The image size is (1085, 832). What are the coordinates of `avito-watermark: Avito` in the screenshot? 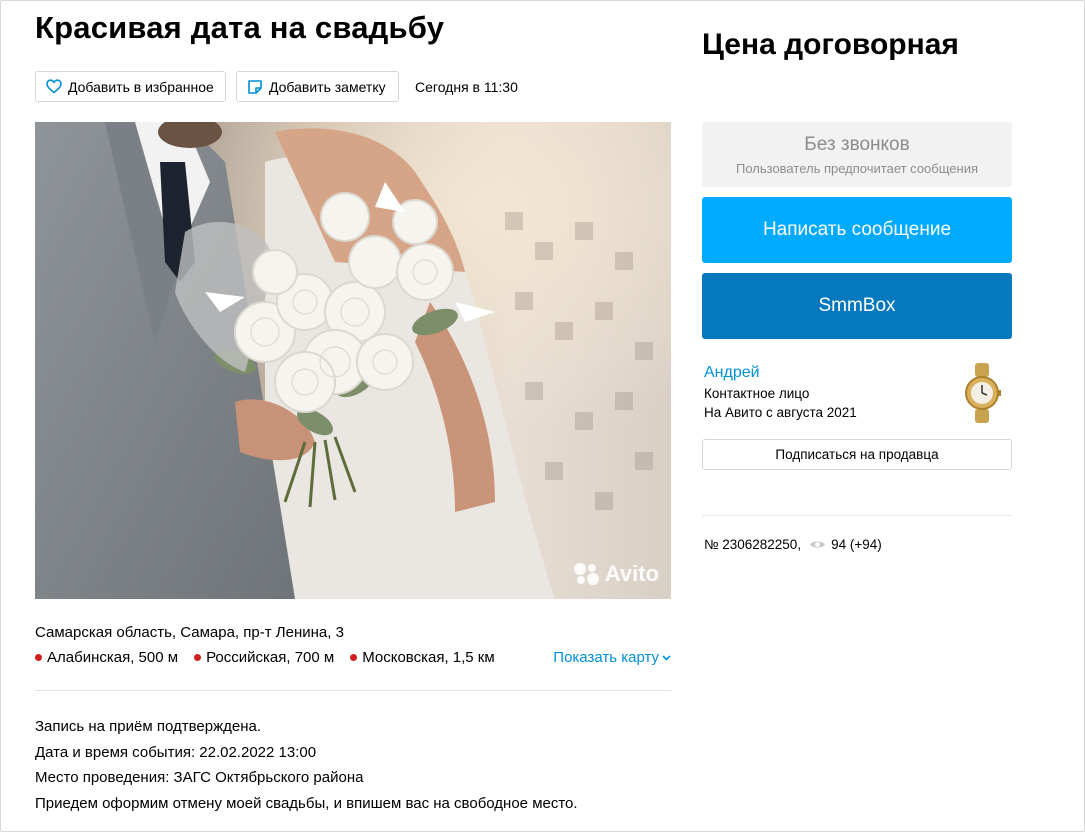 It's located at (616, 574).